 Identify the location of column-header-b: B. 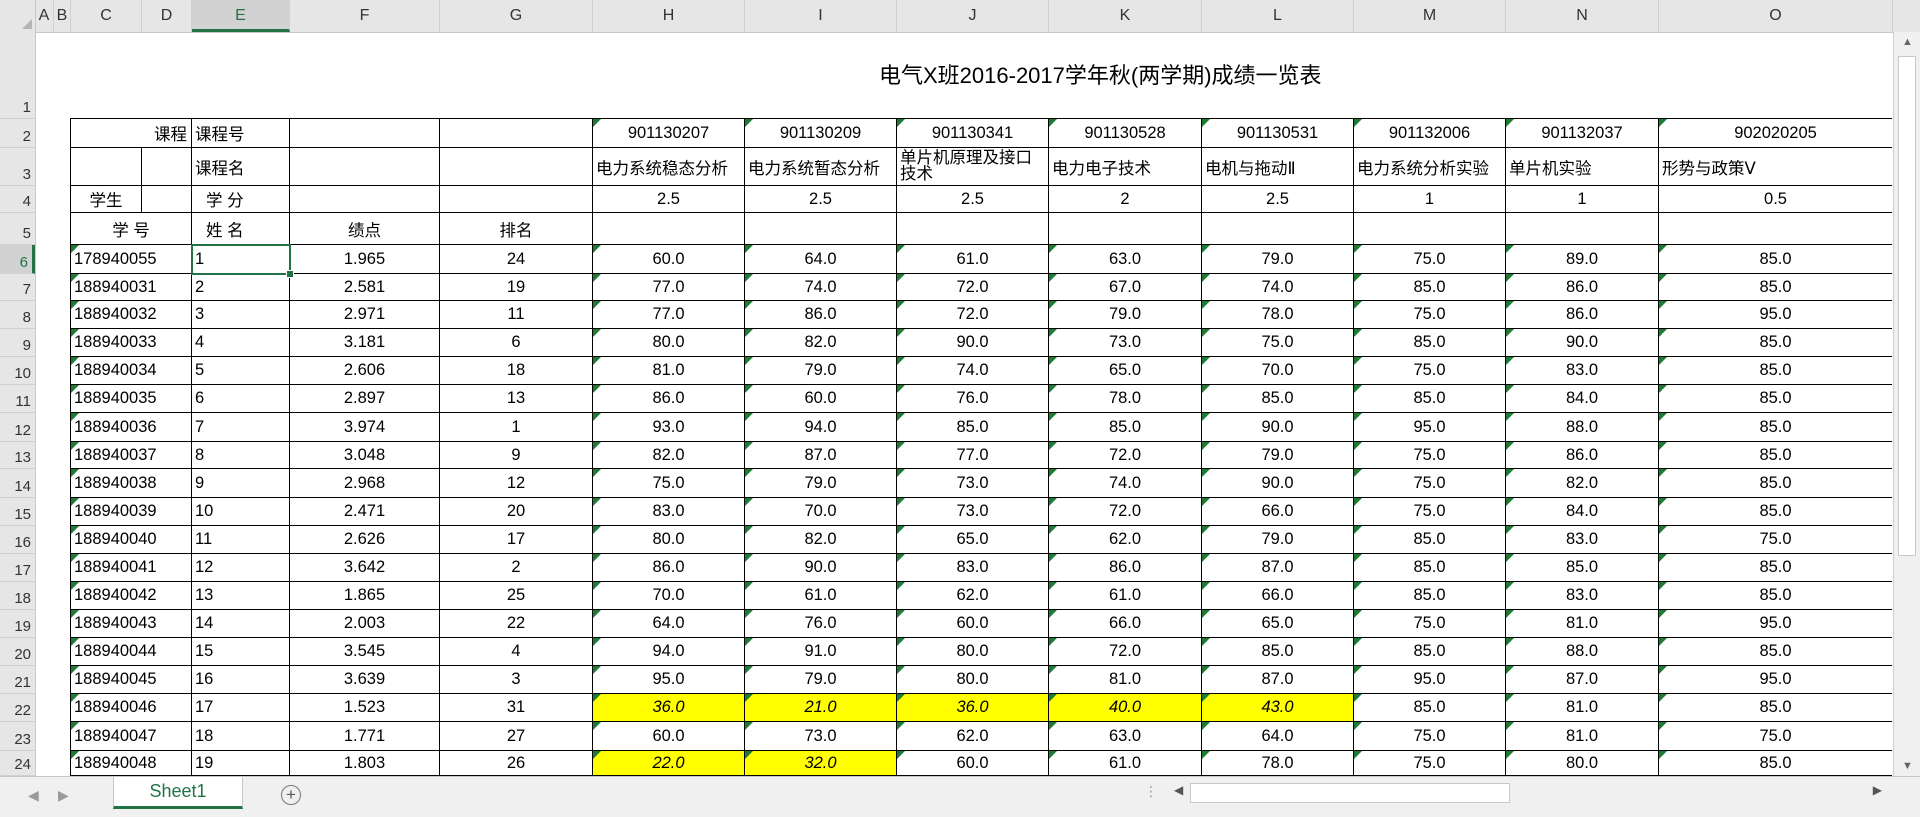
(62, 16).